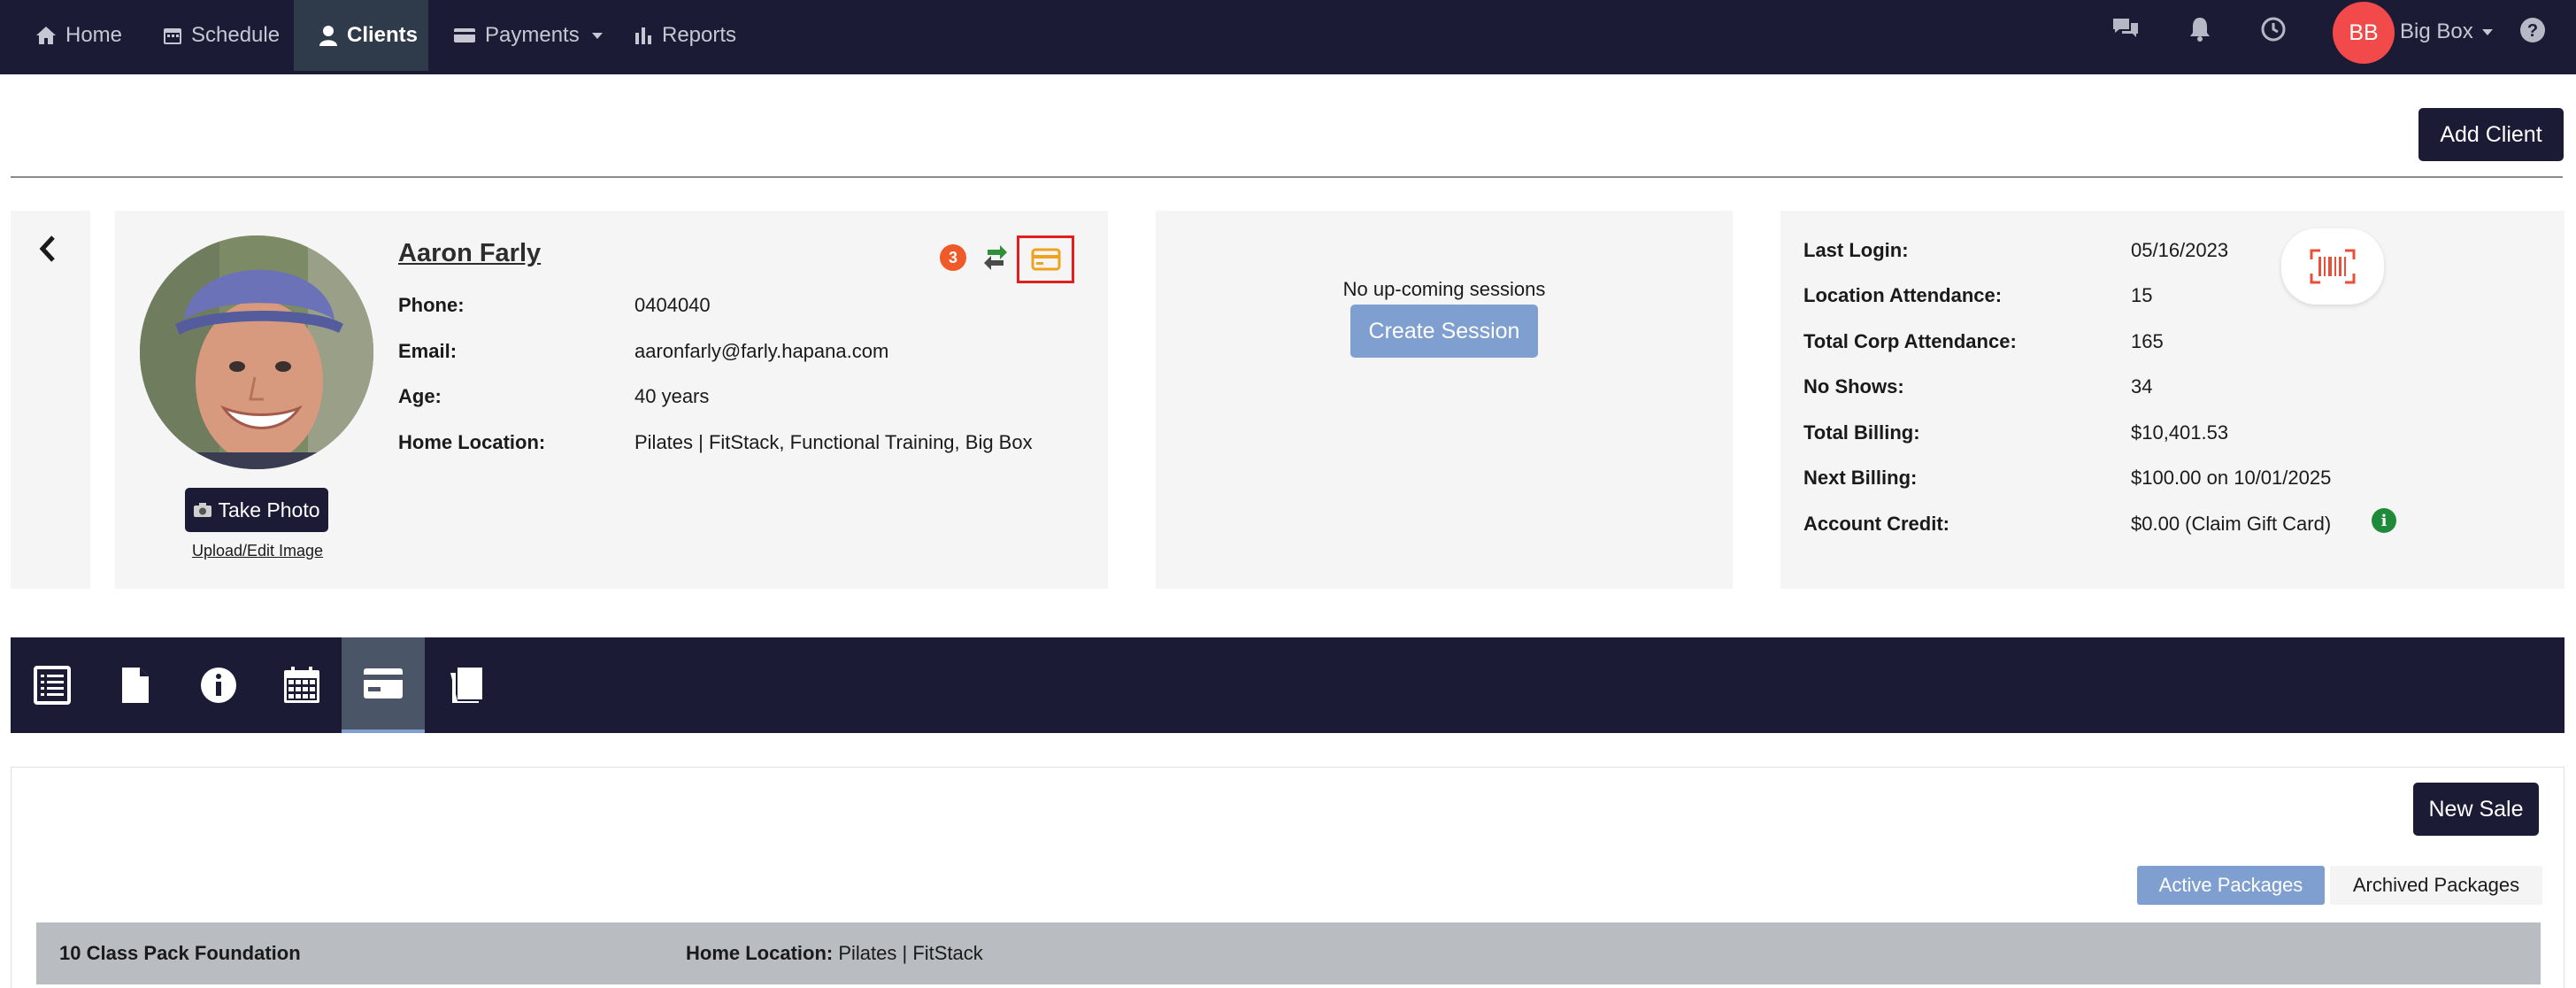  I want to click on user-icon, so click(328, 36).